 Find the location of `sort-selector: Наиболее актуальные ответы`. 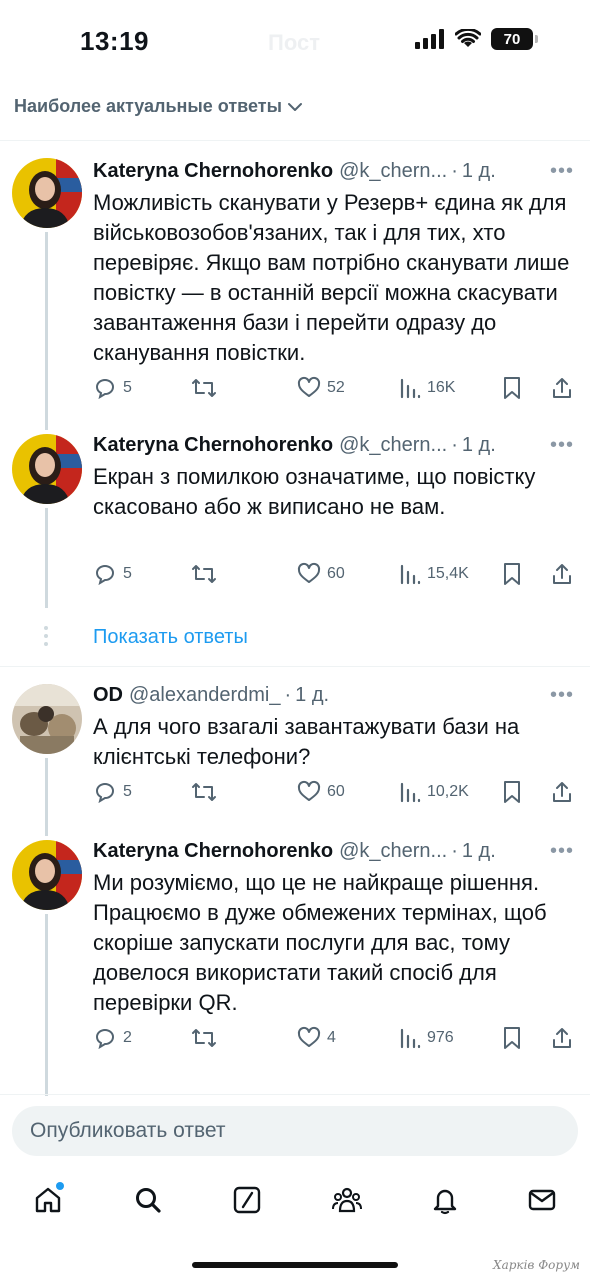

sort-selector: Наиболее актуальные ответы is located at coordinates (159, 106).